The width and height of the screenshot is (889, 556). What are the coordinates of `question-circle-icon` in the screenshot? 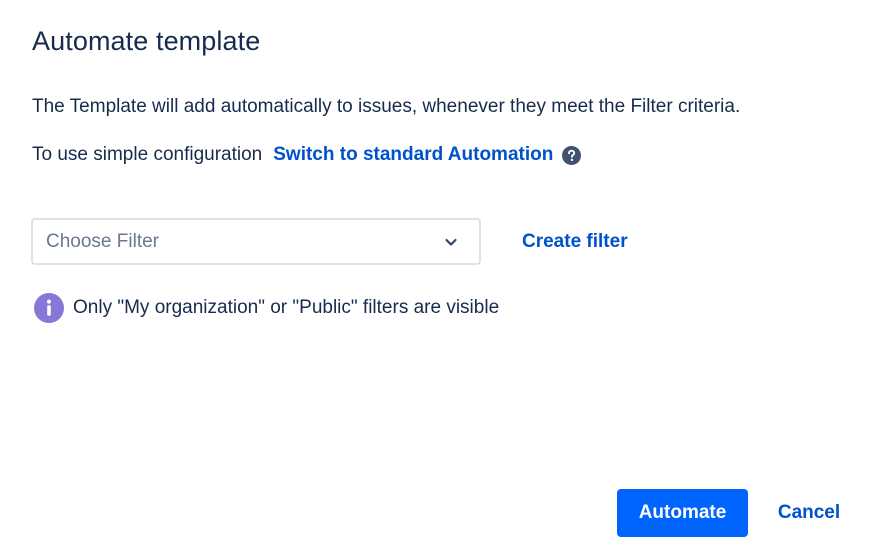 It's located at (572, 155).